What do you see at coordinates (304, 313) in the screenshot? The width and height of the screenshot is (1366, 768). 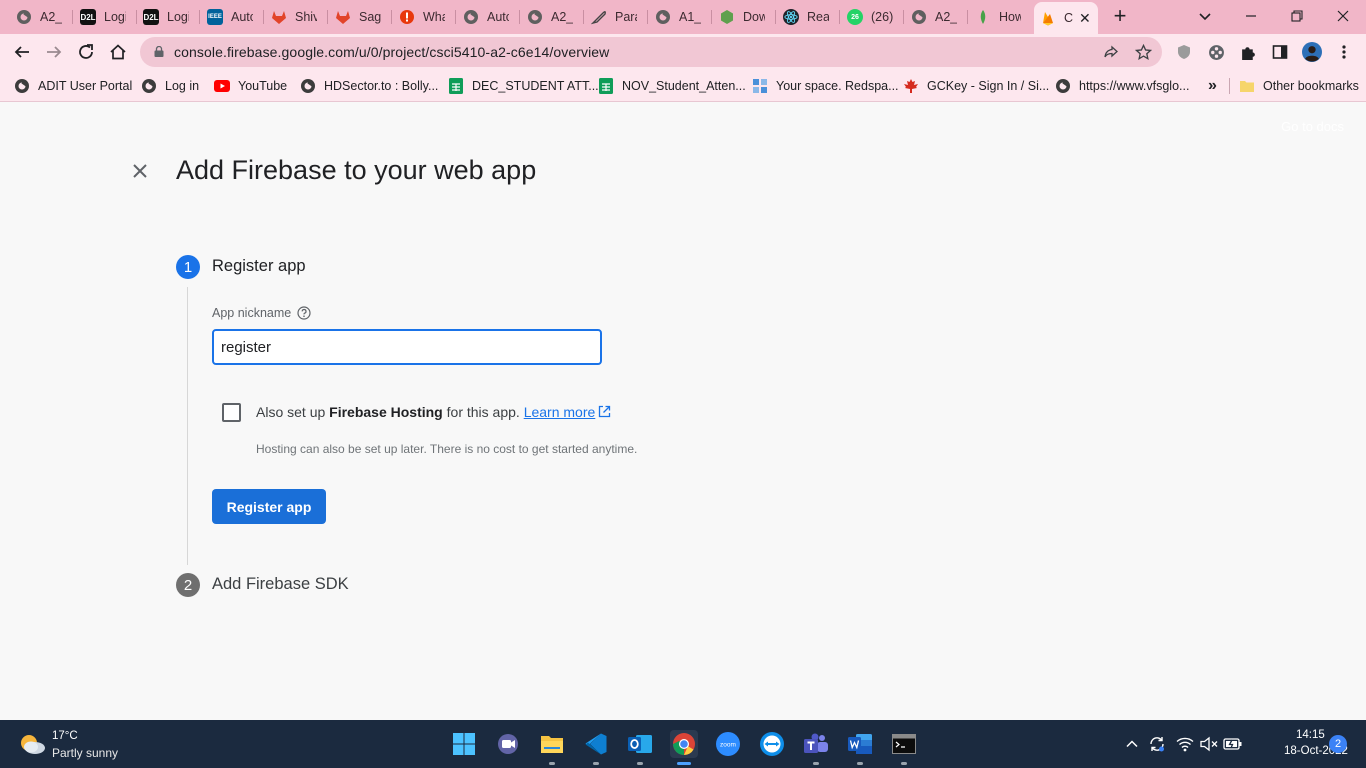 I see `help-circle-icon` at bounding box center [304, 313].